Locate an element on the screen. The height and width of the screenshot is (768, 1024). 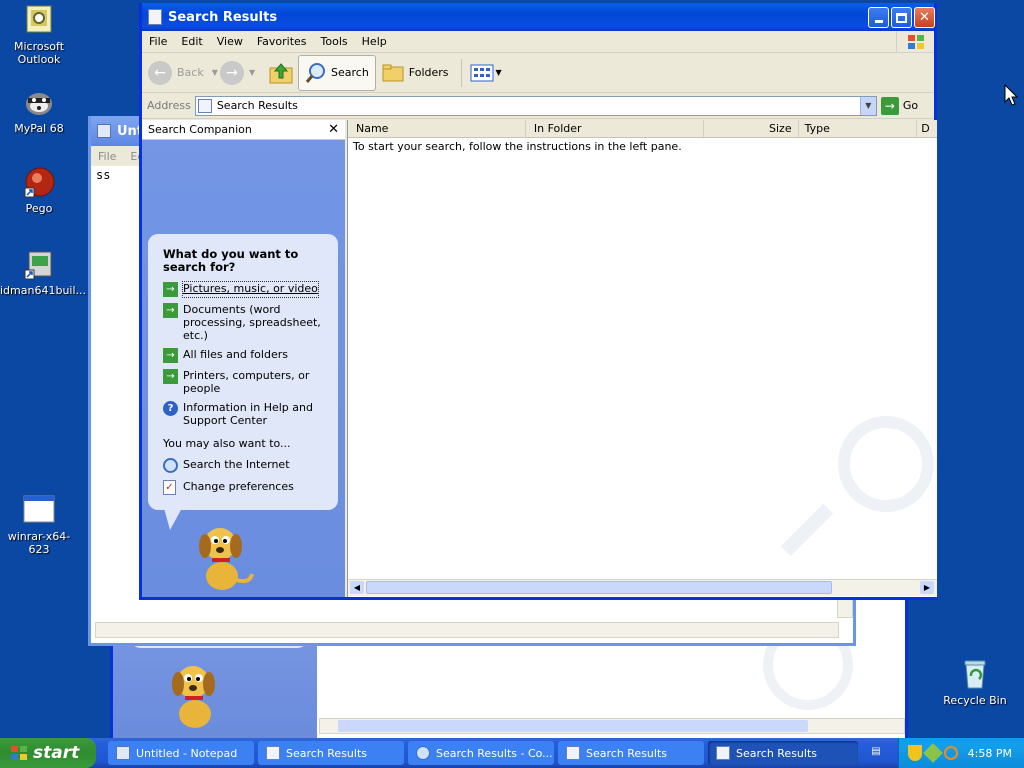
notepad-menu-file: File is located at coordinates (107, 156).